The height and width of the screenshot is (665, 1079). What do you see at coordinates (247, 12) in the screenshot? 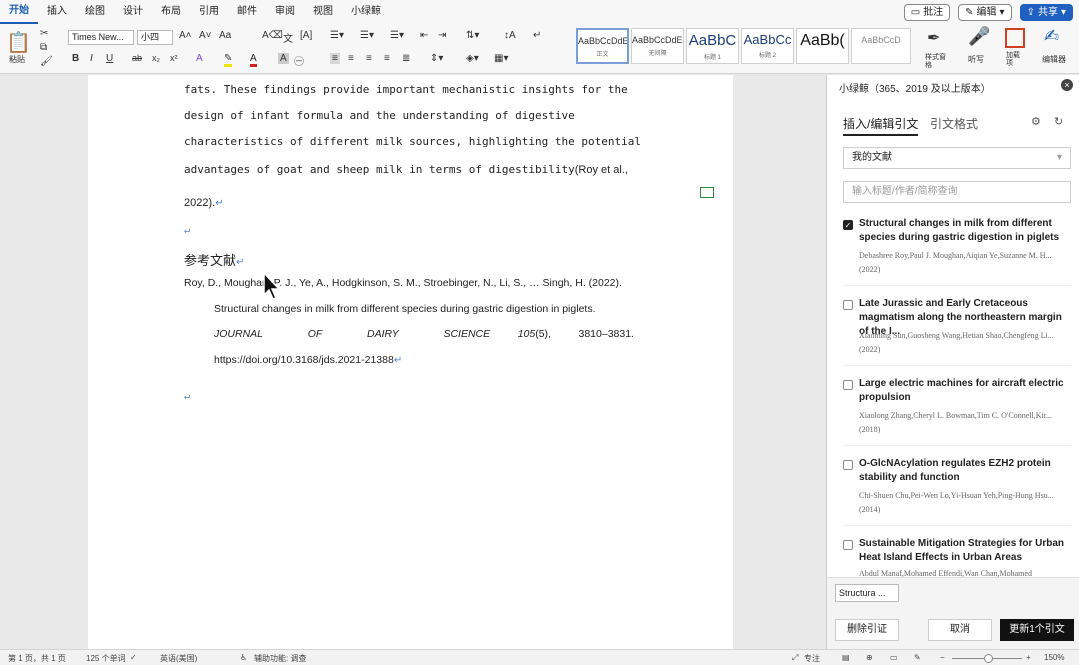
I see `tab-mailings: 邮件` at bounding box center [247, 12].